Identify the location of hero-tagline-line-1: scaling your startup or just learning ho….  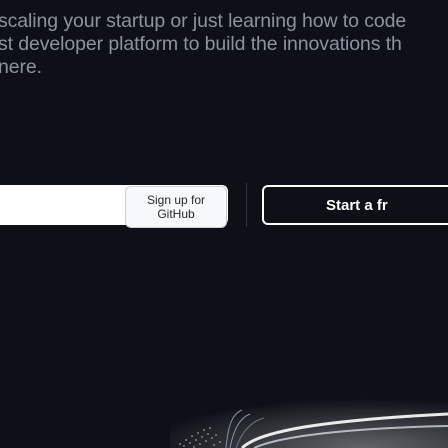
(203, 21).